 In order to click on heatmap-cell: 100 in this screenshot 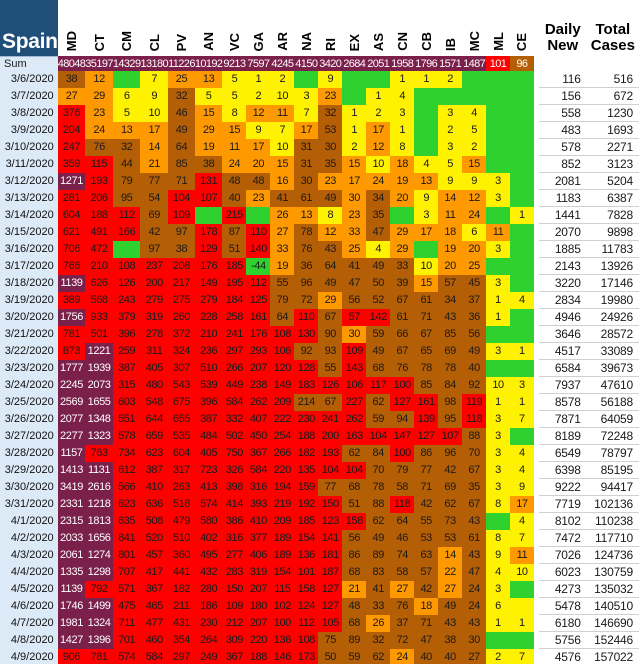, I will do `click(282, 623)`.